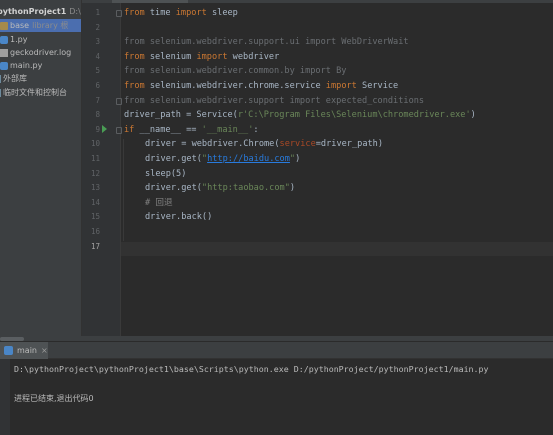 This screenshot has width=553, height=435. Describe the element at coordinates (33, 11) in the screenshot. I see `project-name: pythonProject1` at that location.